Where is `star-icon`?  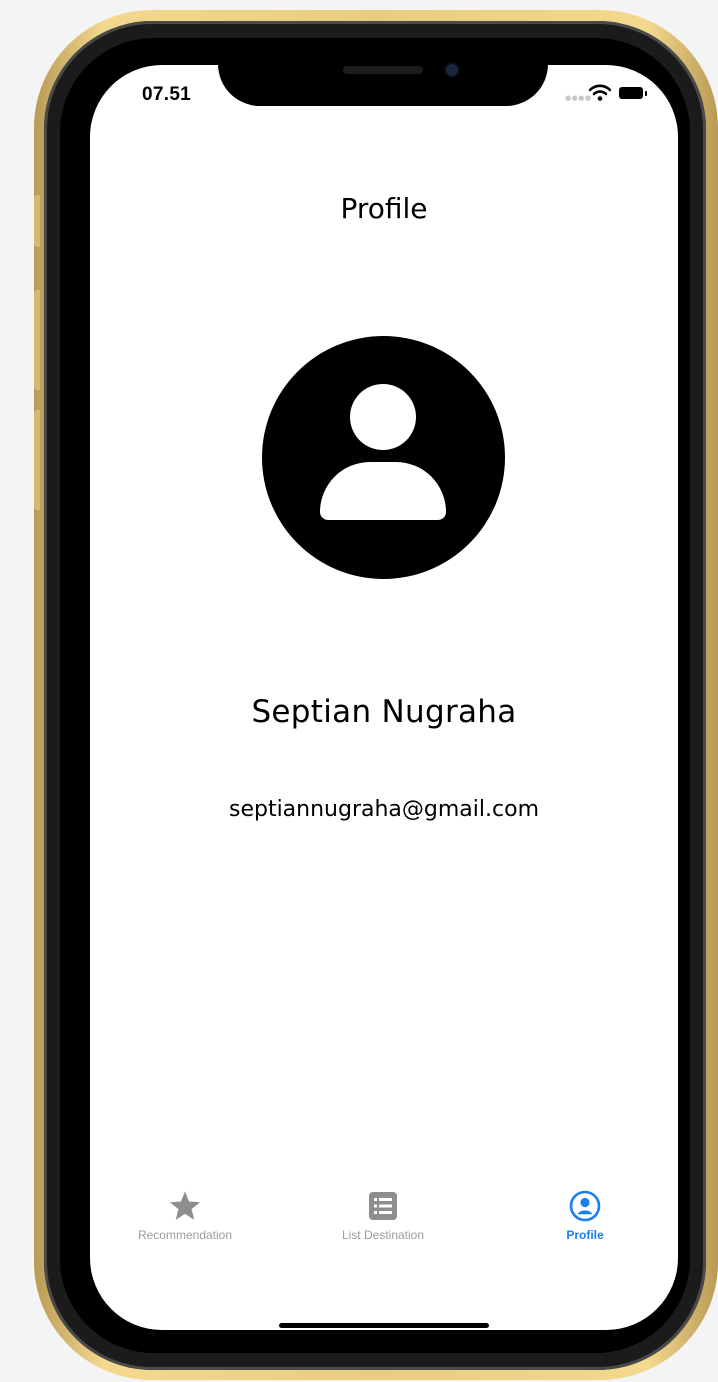
star-icon is located at coordinates (185, 1205).